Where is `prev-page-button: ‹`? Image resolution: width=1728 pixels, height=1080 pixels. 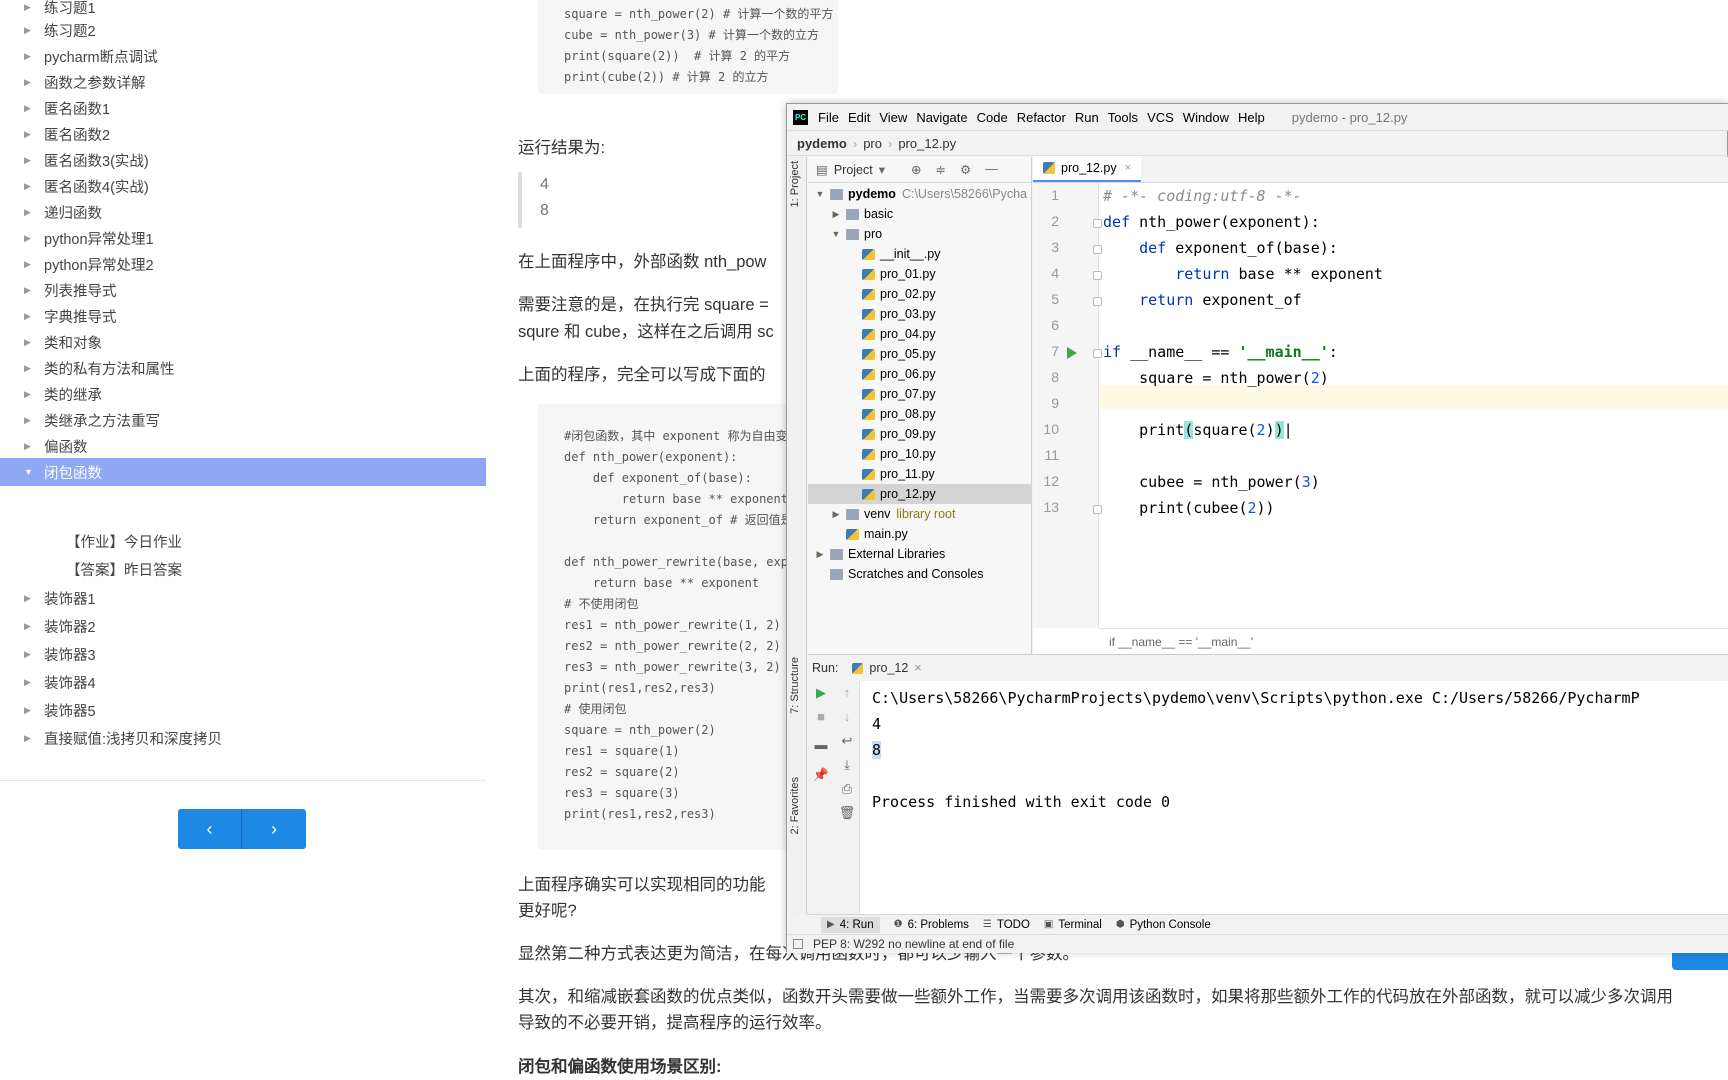
prev-page-button: ‹ is located at coordinates (210, 829).